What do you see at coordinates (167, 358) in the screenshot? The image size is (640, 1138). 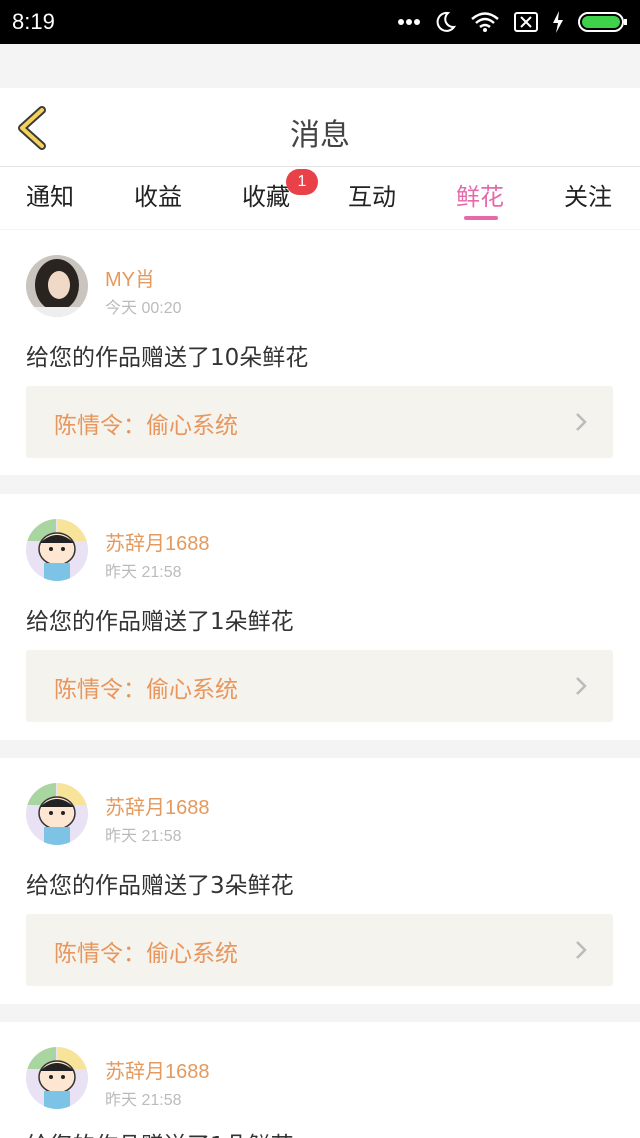 I see `message-text: 给您的作品赠送了10朵鲜花` at bounding box center [167, 358].